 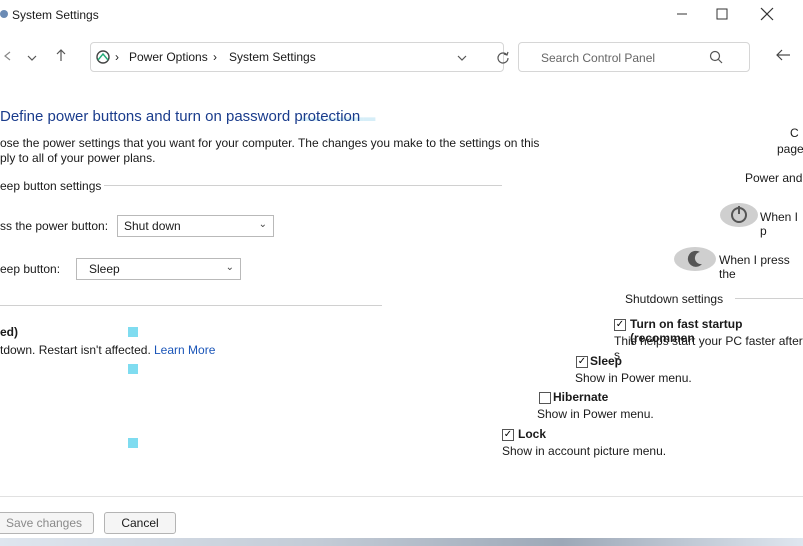 What do you see at coordinates (695, 260) in the screenshot?
I see `sleep-button-icon` at bounding box center [695, 260].